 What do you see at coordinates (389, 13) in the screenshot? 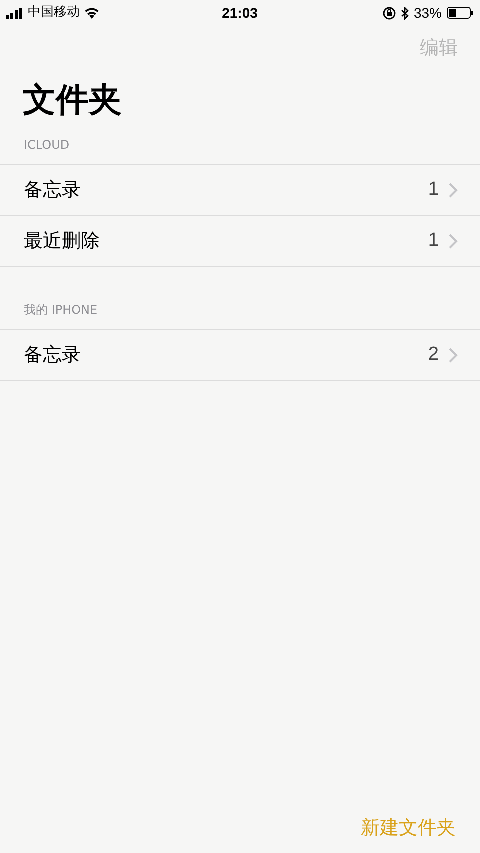
I see `rotation-lock-icon` at bounding box center [389, 13].